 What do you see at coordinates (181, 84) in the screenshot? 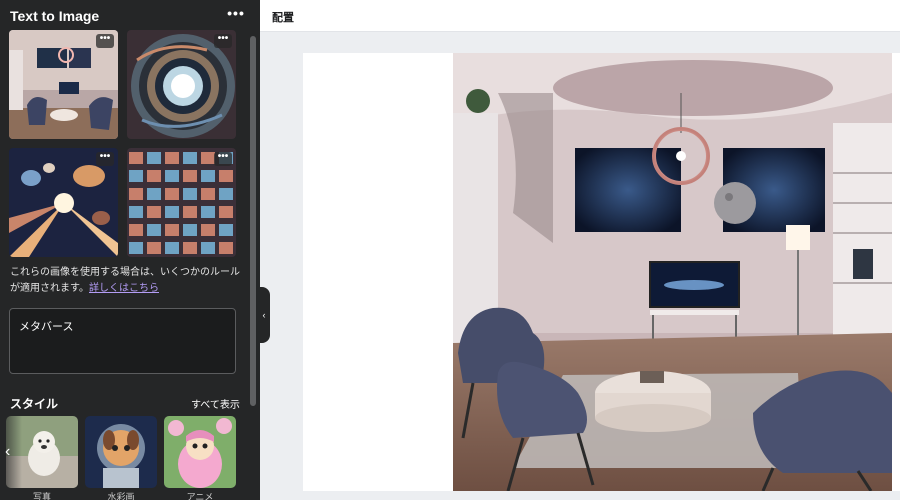
I see `result-thumbnail-vortex: •••` at bounding box center [181, 84].